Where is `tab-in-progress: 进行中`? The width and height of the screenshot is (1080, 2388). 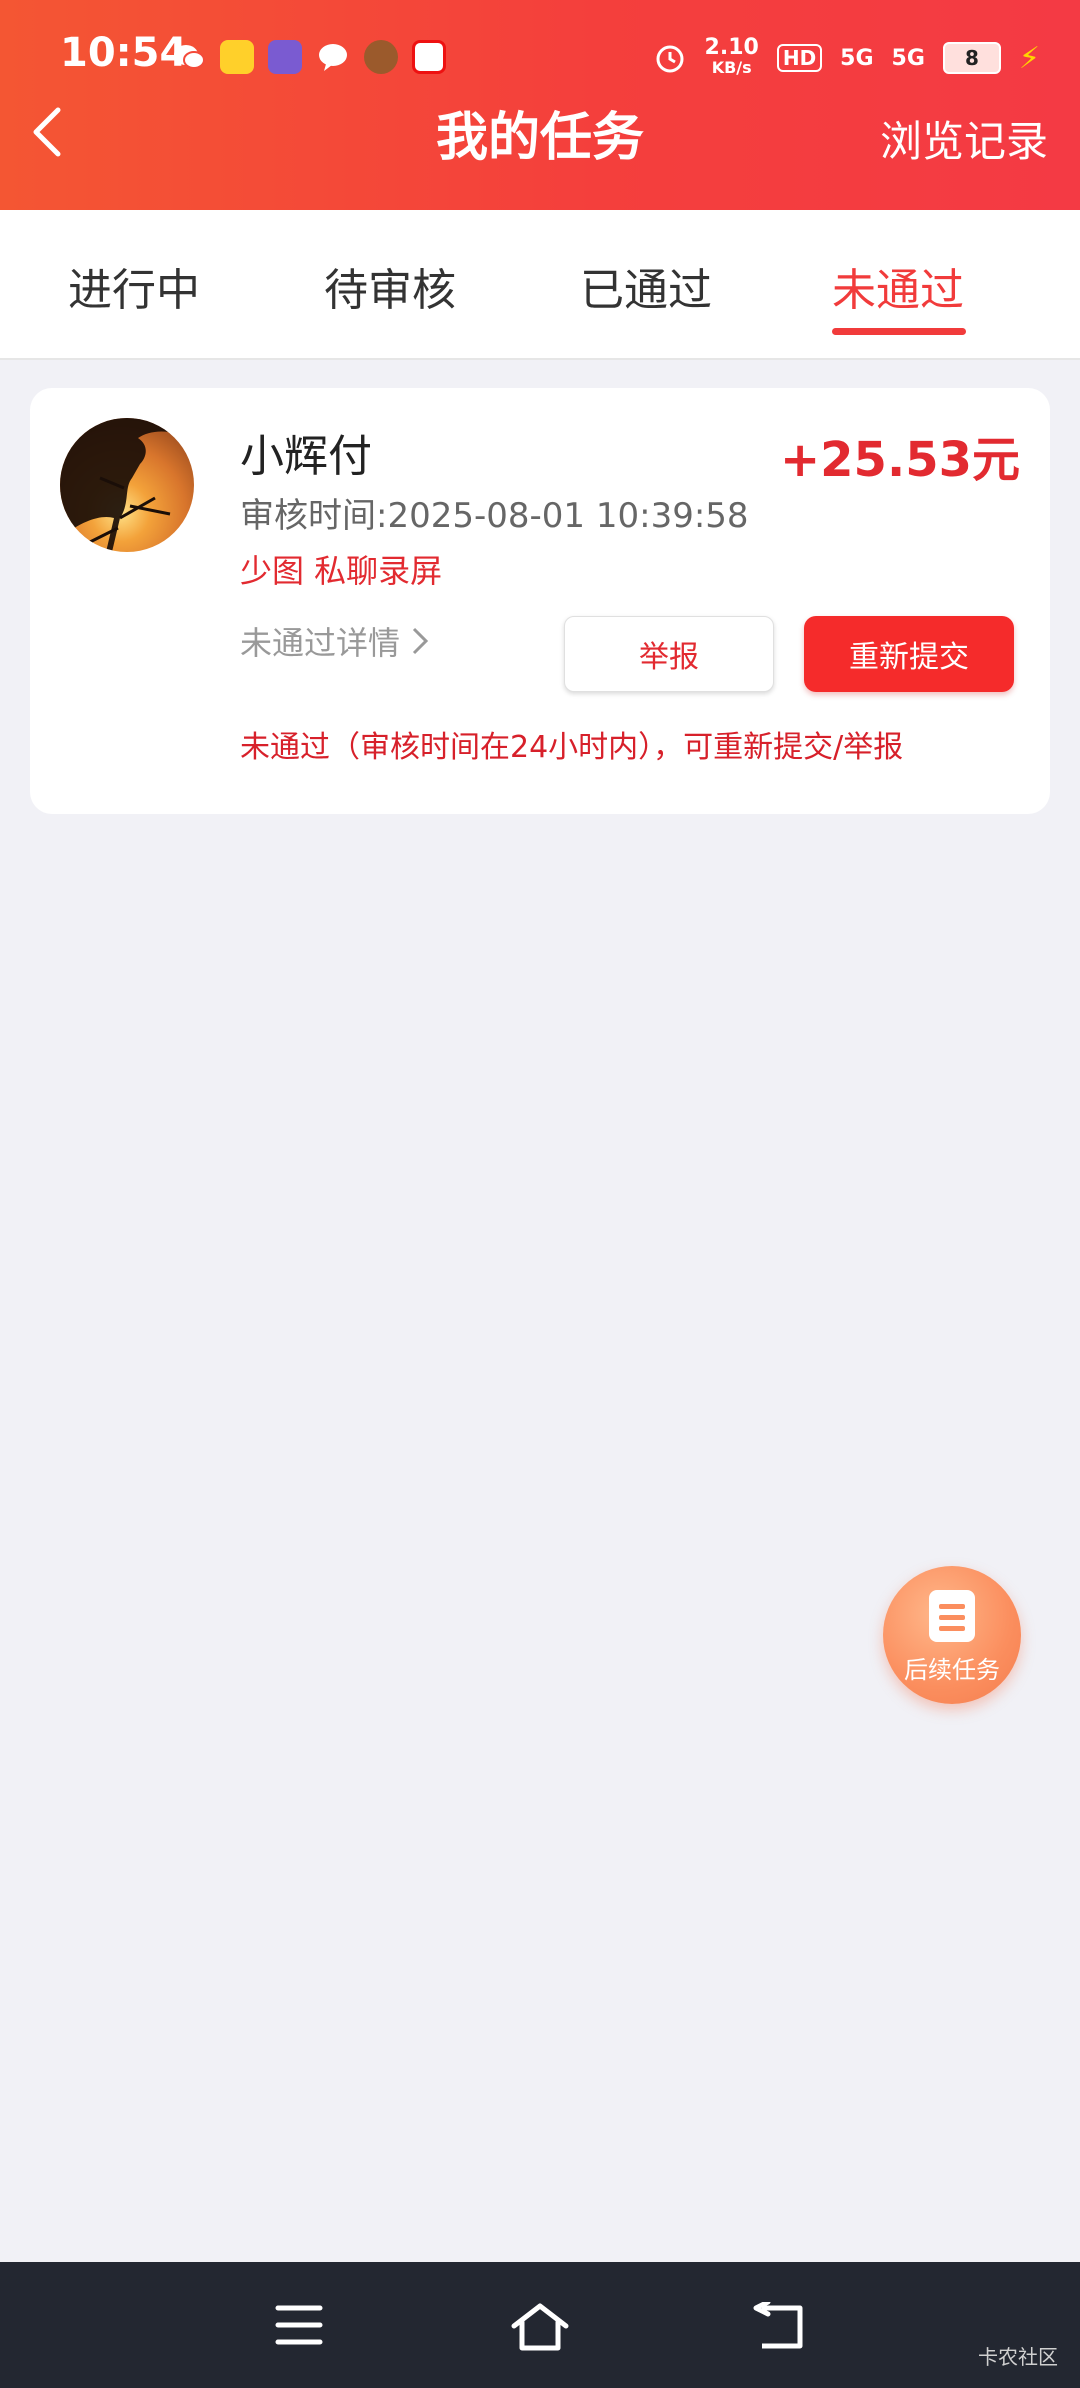 tab-in-progress: 进行中 is located at coordinates (134, 286).